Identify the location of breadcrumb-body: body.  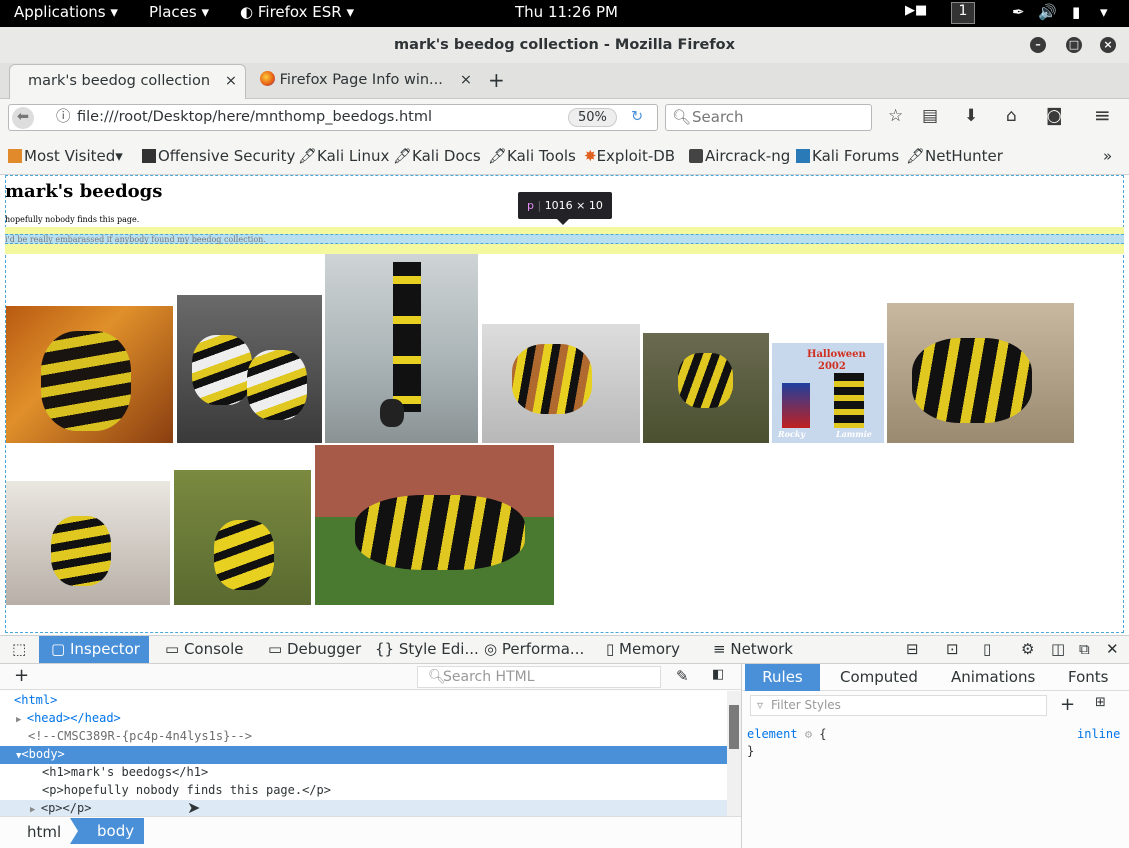
(107, 831).